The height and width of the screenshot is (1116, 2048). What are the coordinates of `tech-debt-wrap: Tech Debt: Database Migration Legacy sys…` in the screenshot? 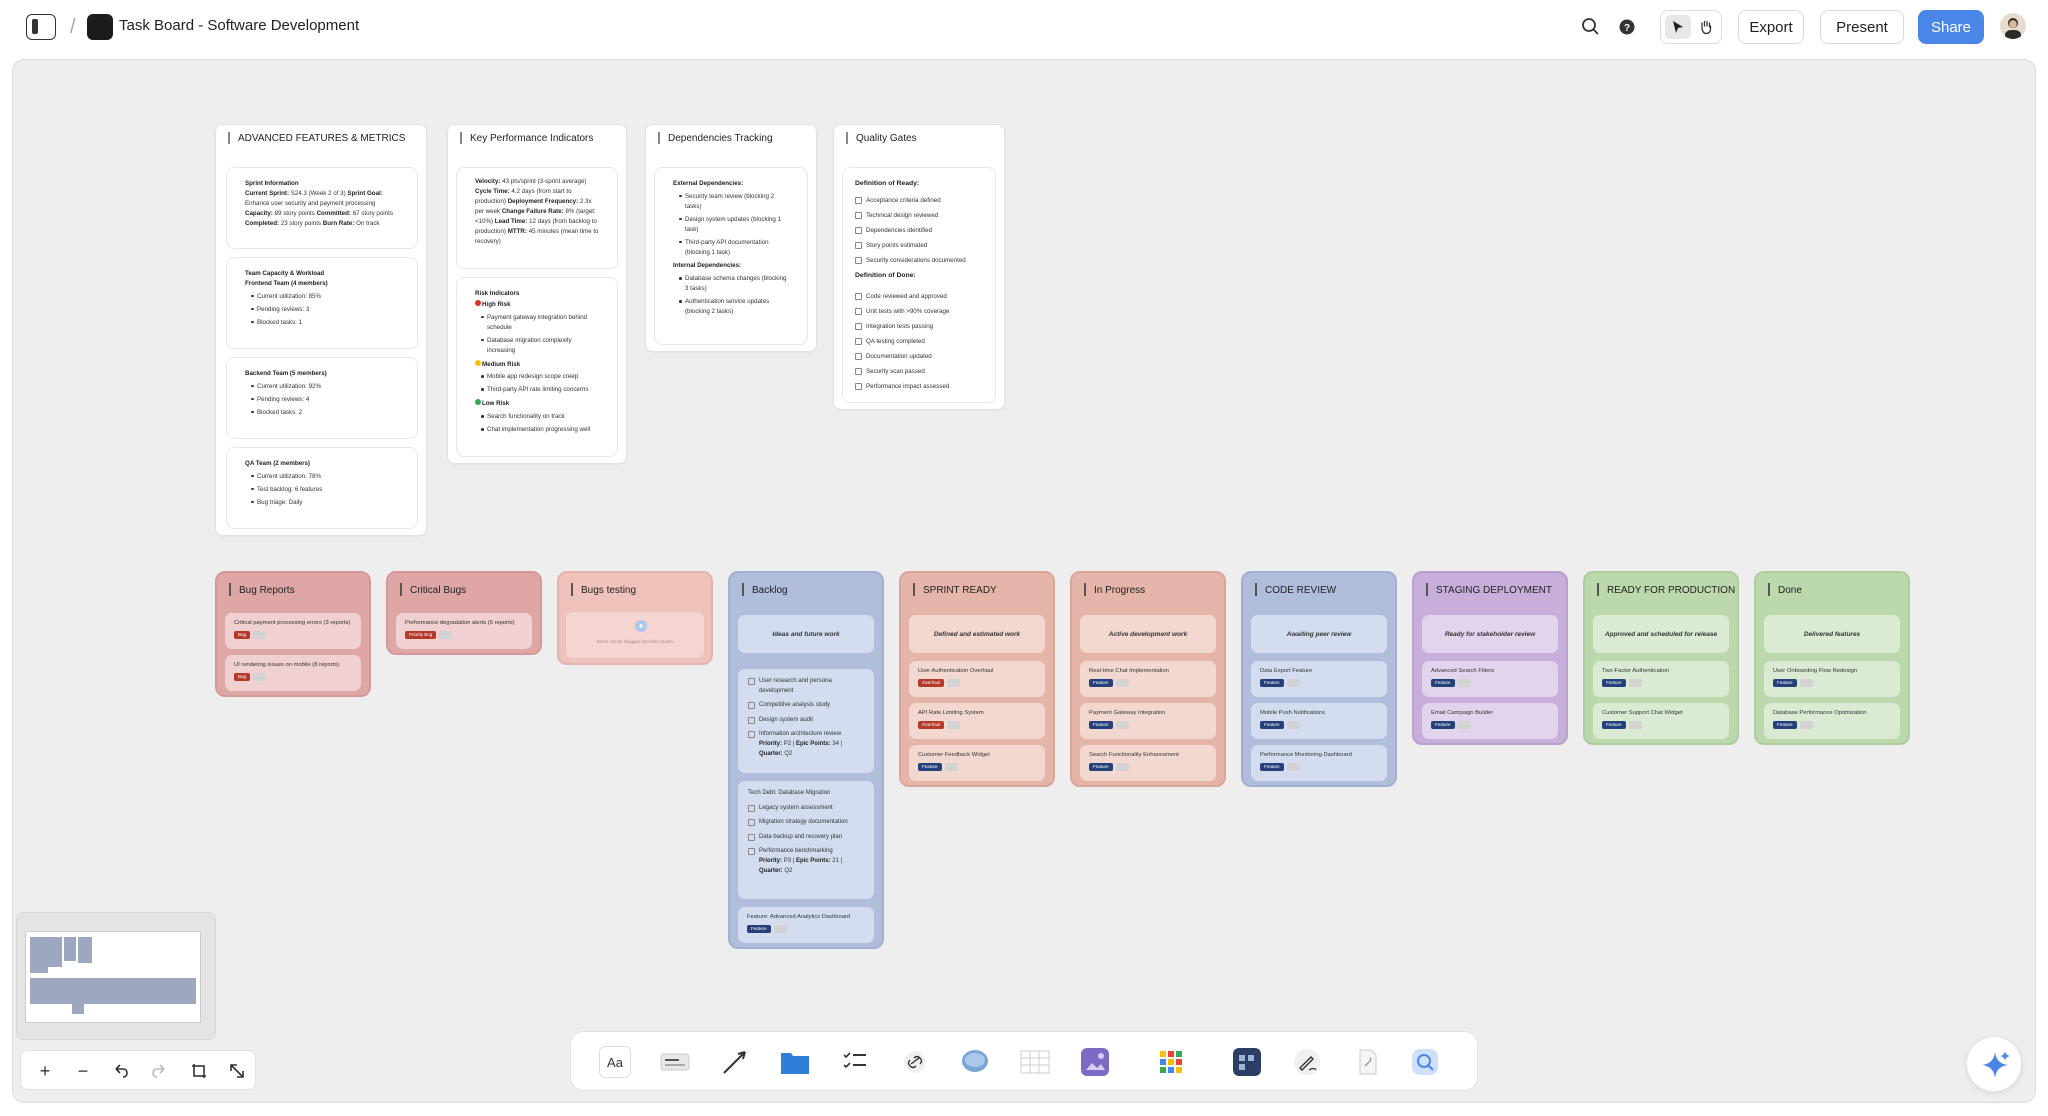 It's located at (806, 832).